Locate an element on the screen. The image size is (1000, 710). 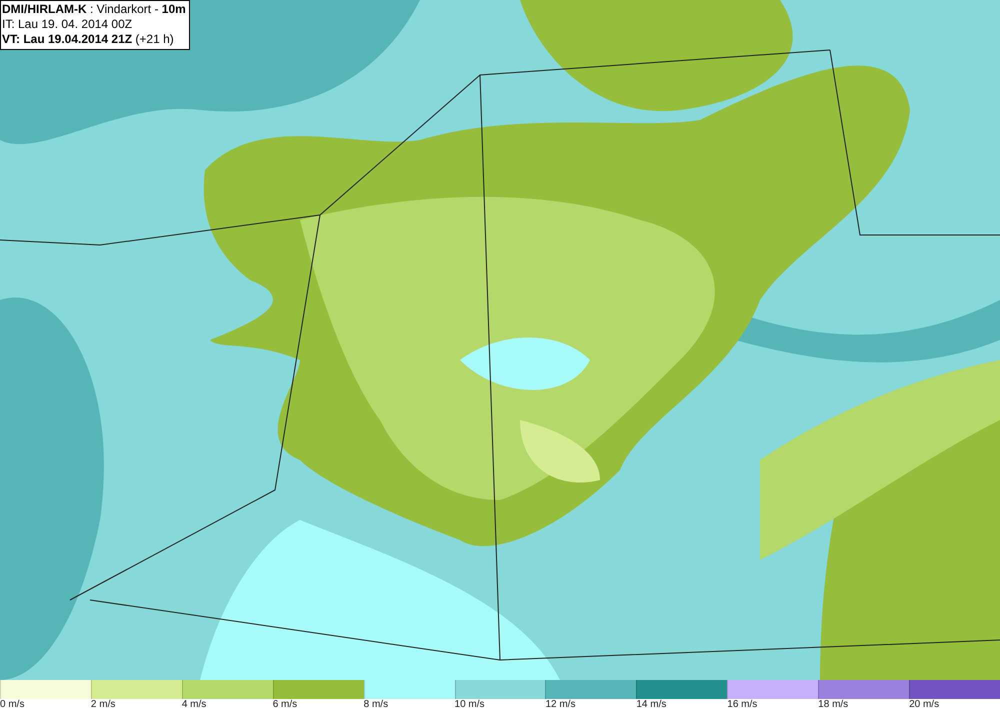
legend-label: 20 m/s is located at coordinates (924, 704).